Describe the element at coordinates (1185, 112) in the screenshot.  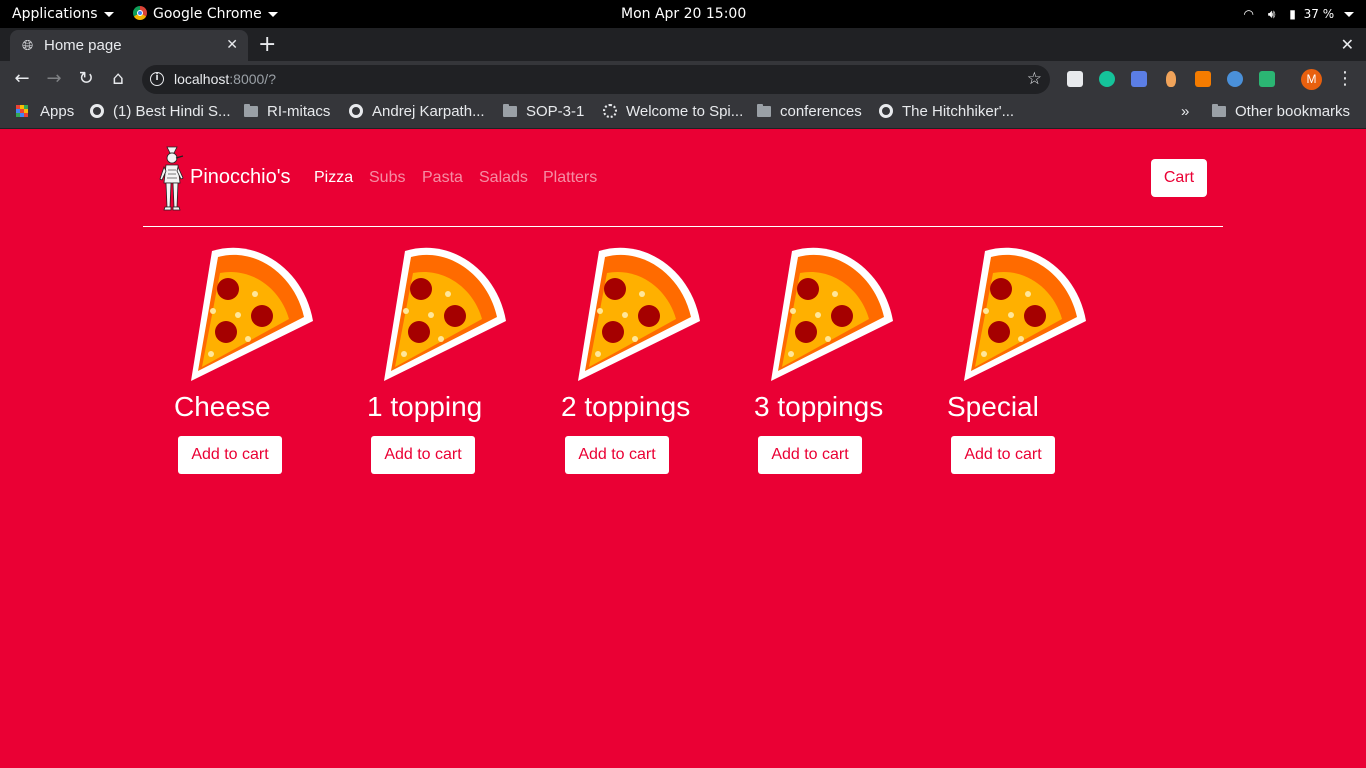
I see `more-bookmarks-button: »` at that location.